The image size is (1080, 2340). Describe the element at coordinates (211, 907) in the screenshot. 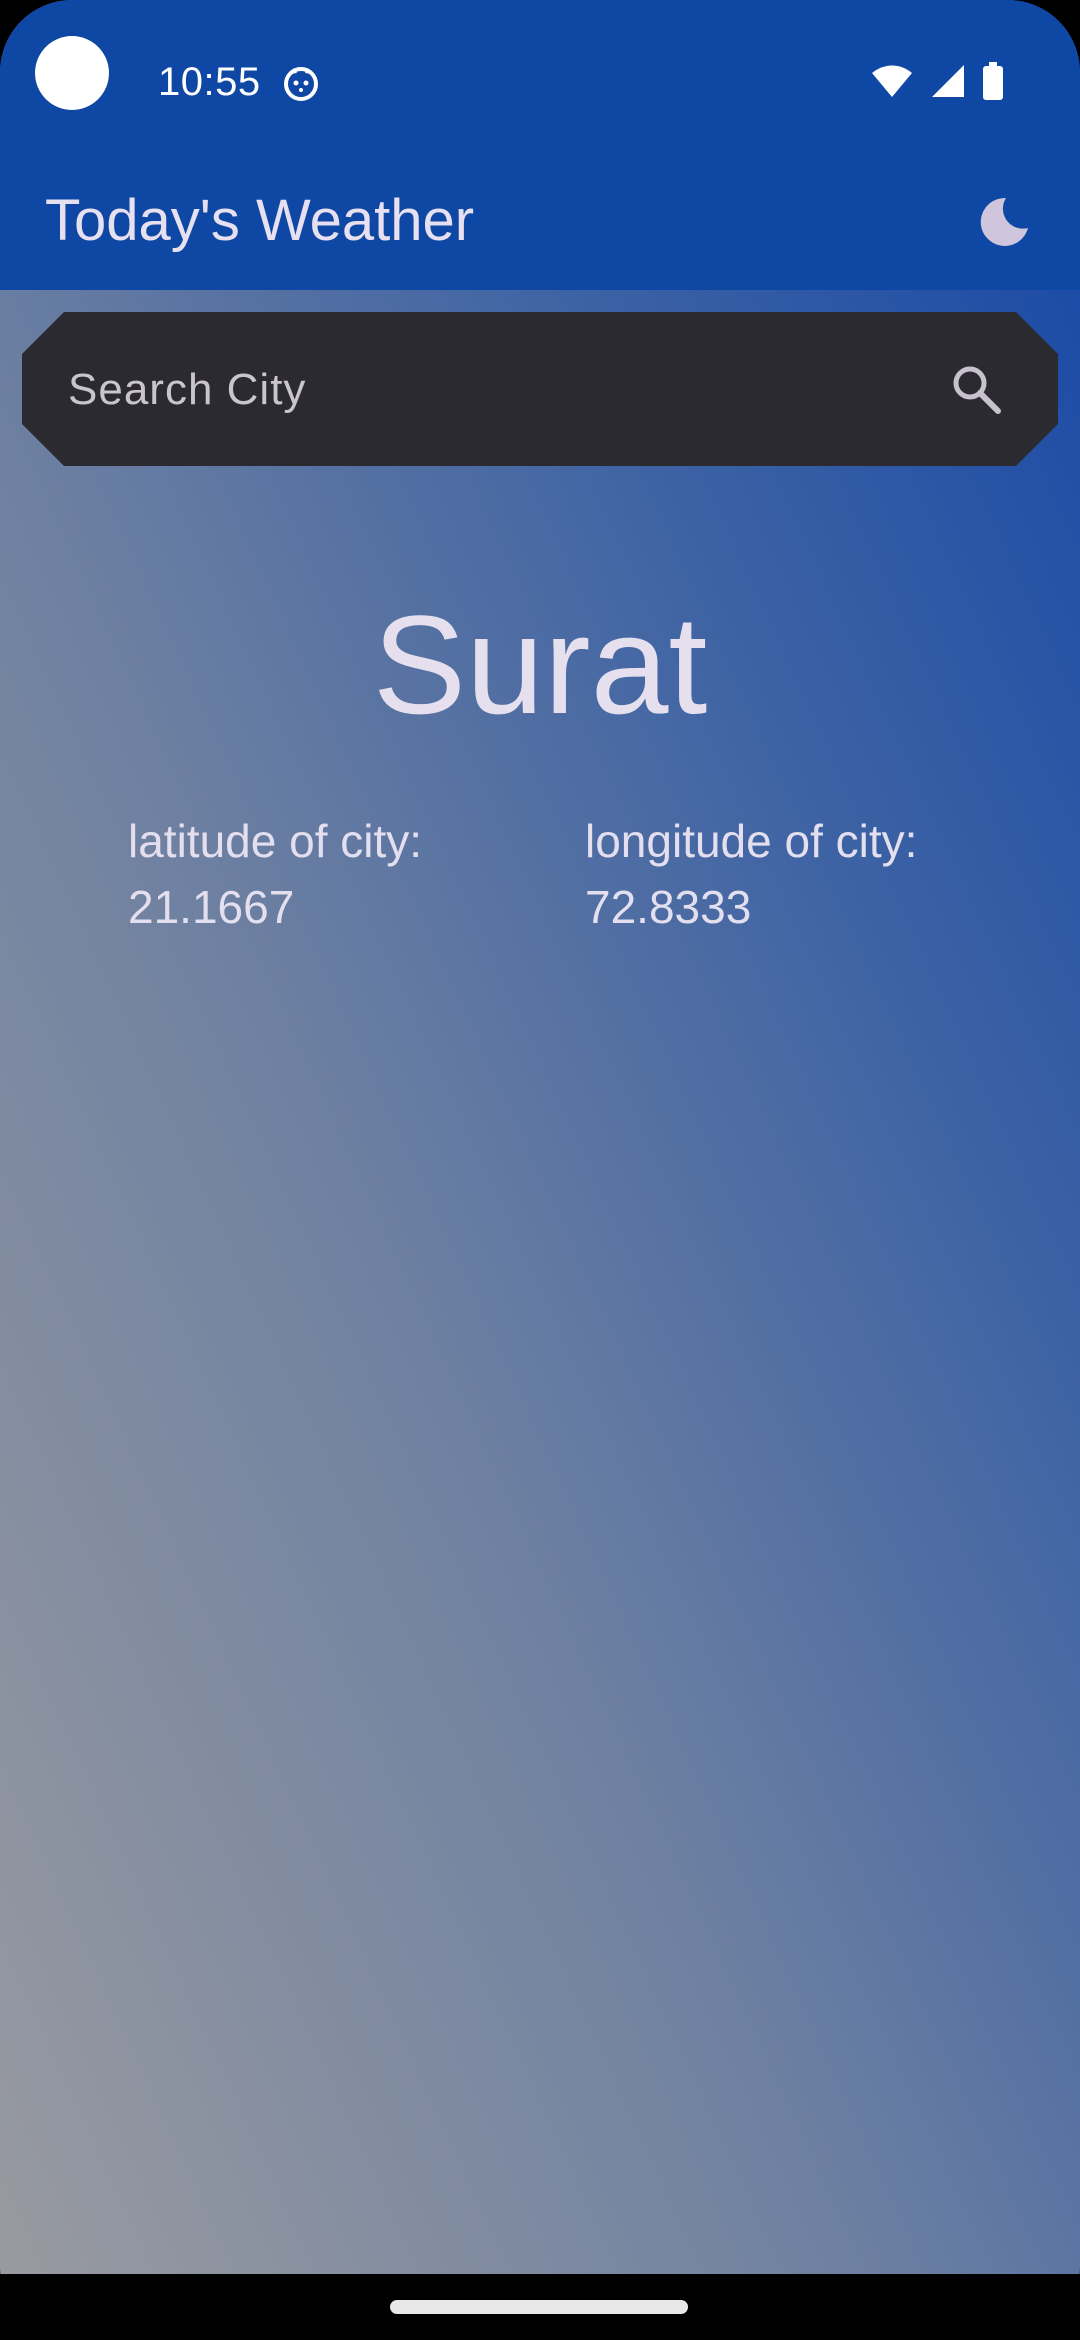

I see `latitude-value: 21.1667` at that location.